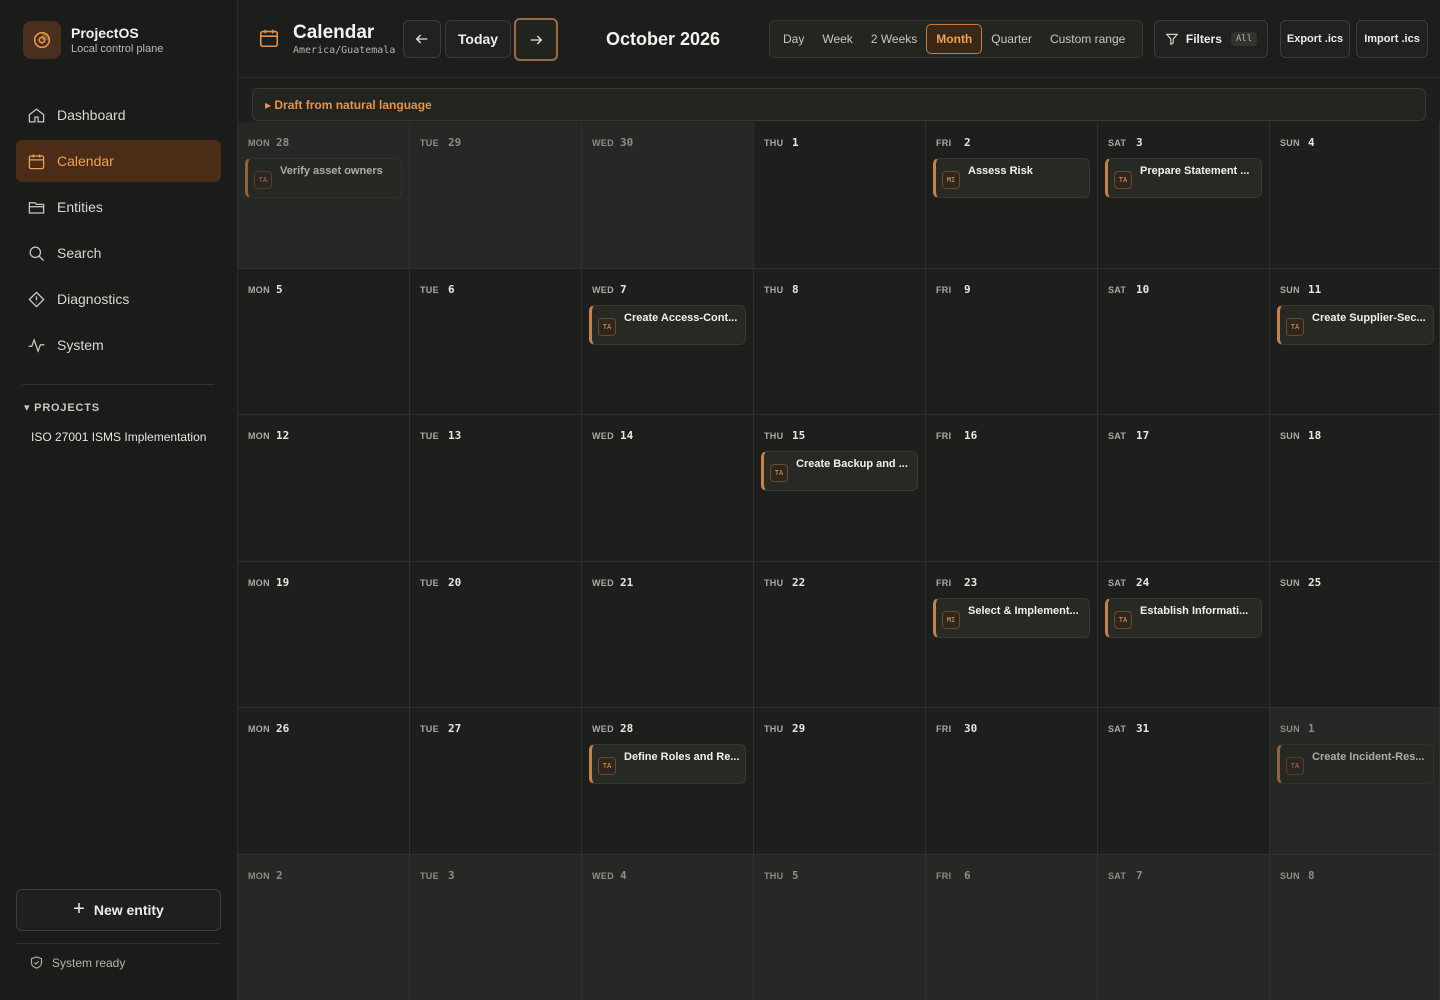 Image resolution: width=1440 pixels, height=1000 pixels. I want to click on view-2weeks-button: 2 Weeks, so click(894, 39).